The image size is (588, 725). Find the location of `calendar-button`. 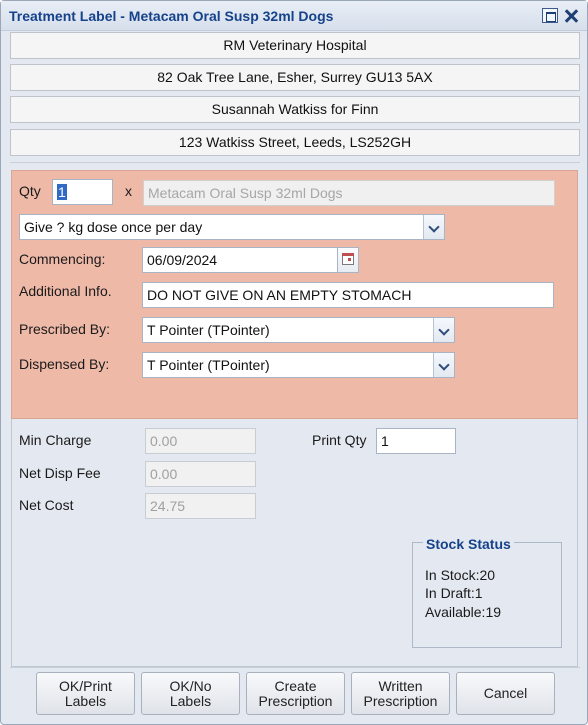

calendar-button is located at coordinates (348, 260).